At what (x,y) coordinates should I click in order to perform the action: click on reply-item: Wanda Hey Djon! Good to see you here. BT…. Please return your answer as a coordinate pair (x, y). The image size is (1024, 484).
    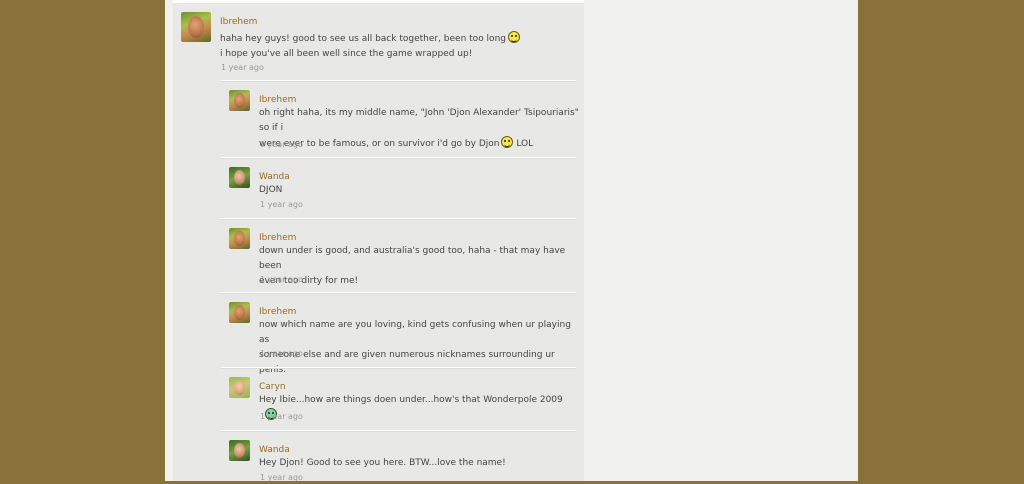
    Looking at the image, I should click on (402, 462).